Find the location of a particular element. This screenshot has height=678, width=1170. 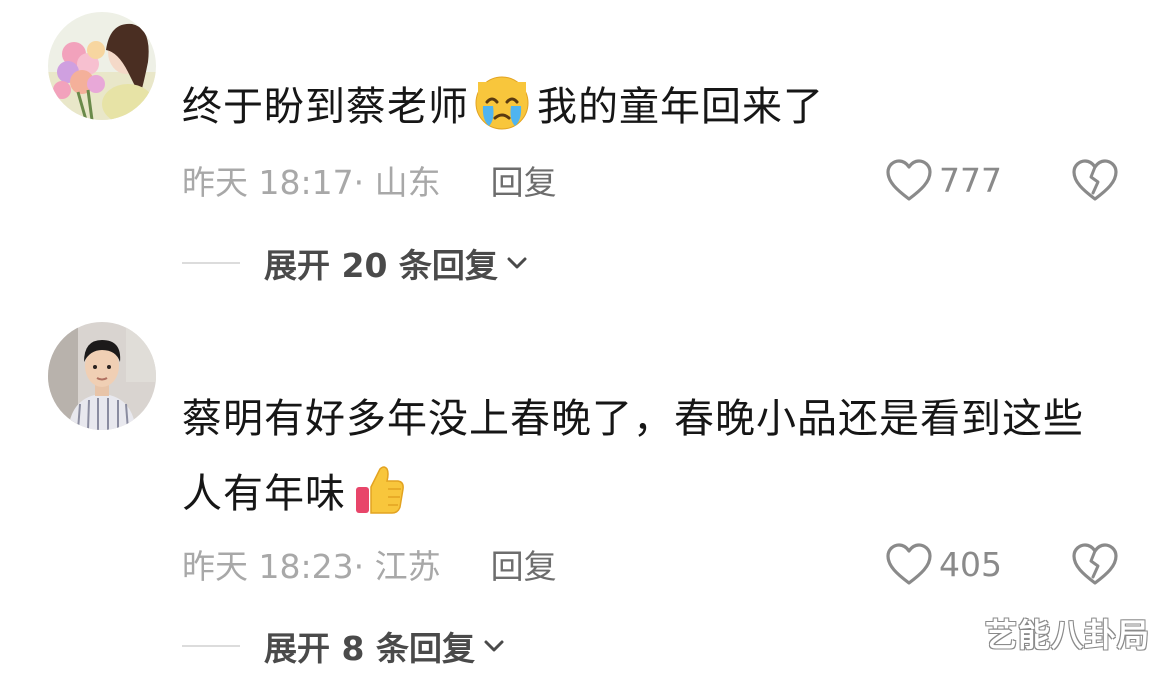

like-button: 405 is located at coordinates (943, 564).